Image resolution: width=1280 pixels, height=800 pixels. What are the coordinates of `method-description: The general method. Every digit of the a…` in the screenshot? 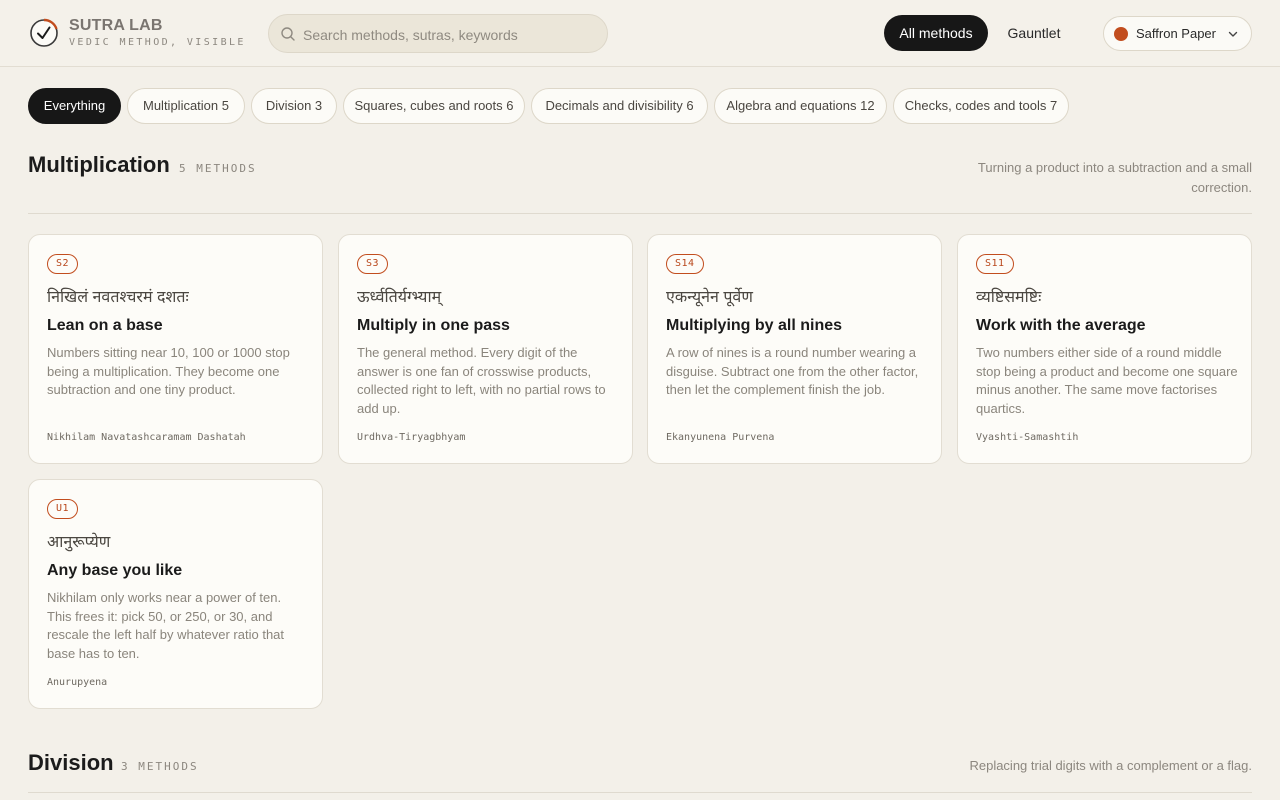 It's located at (481, 380).